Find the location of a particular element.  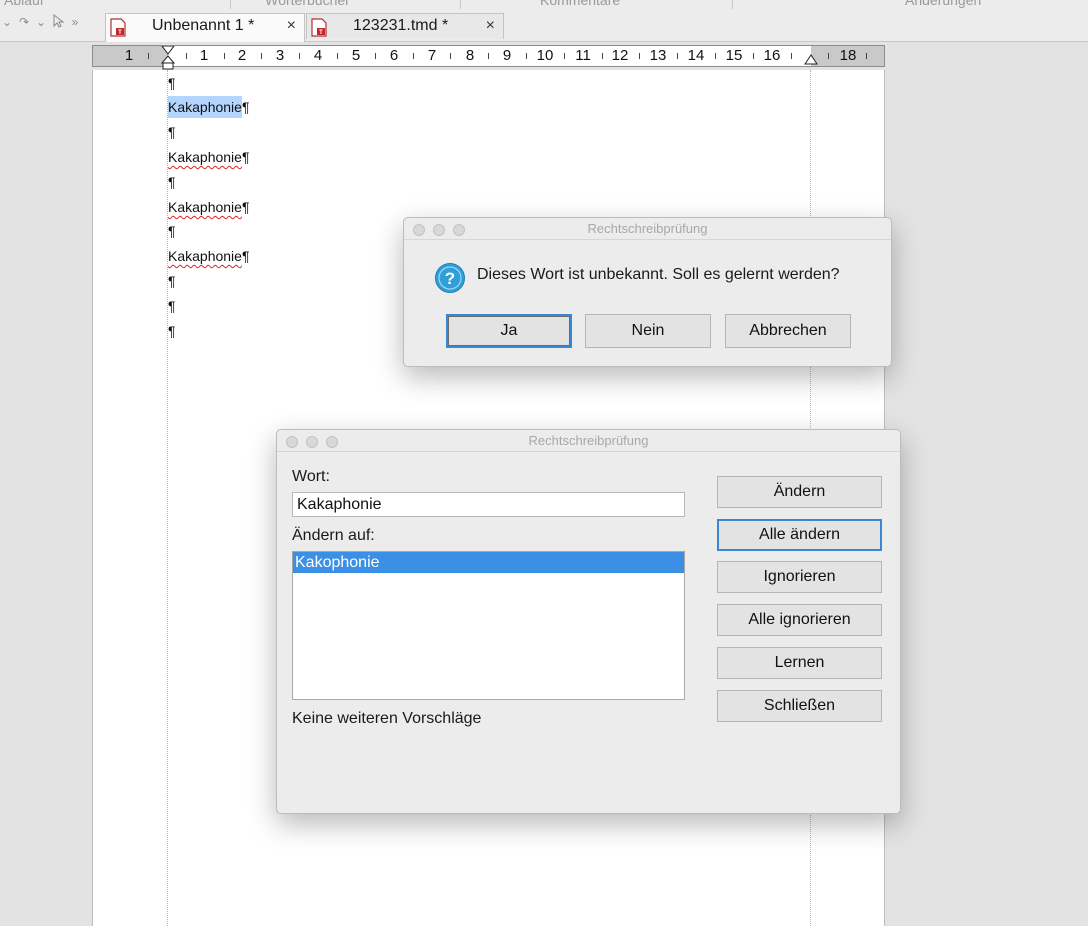

overflow-chevron-icon: » is located at coordinates (75, 22).